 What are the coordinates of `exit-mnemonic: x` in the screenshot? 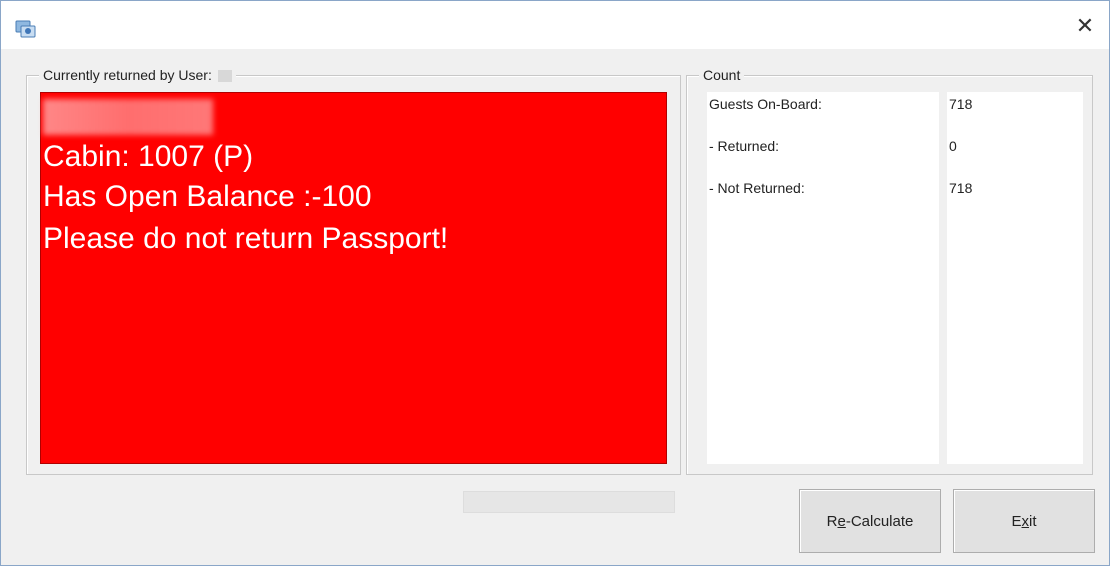 It's located at (1025, 521).